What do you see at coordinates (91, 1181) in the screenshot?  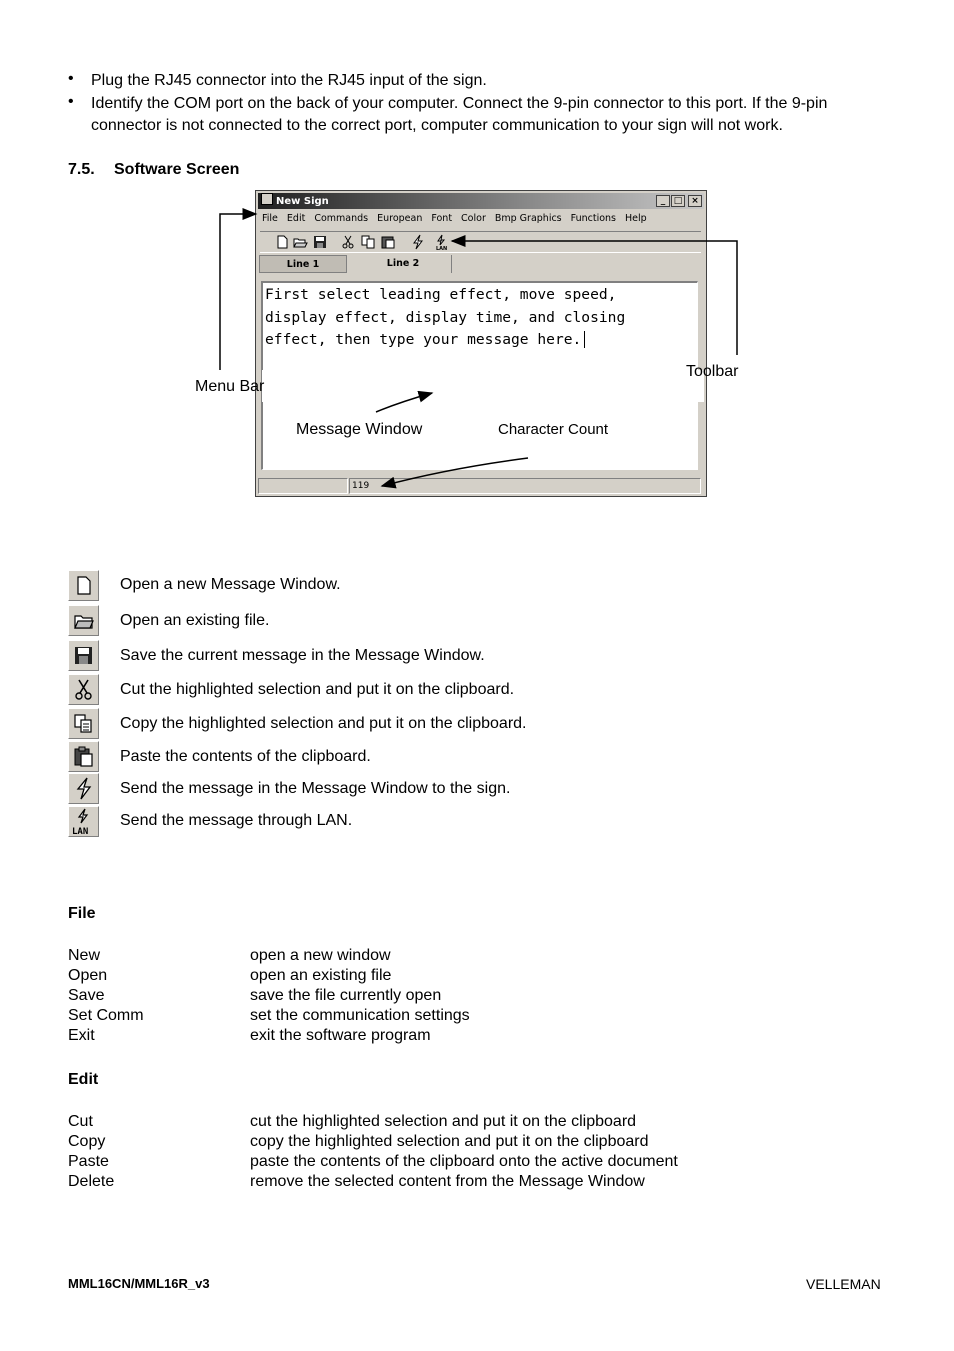 I see `menu-term: Delete` at bounding box center [91, 1181].